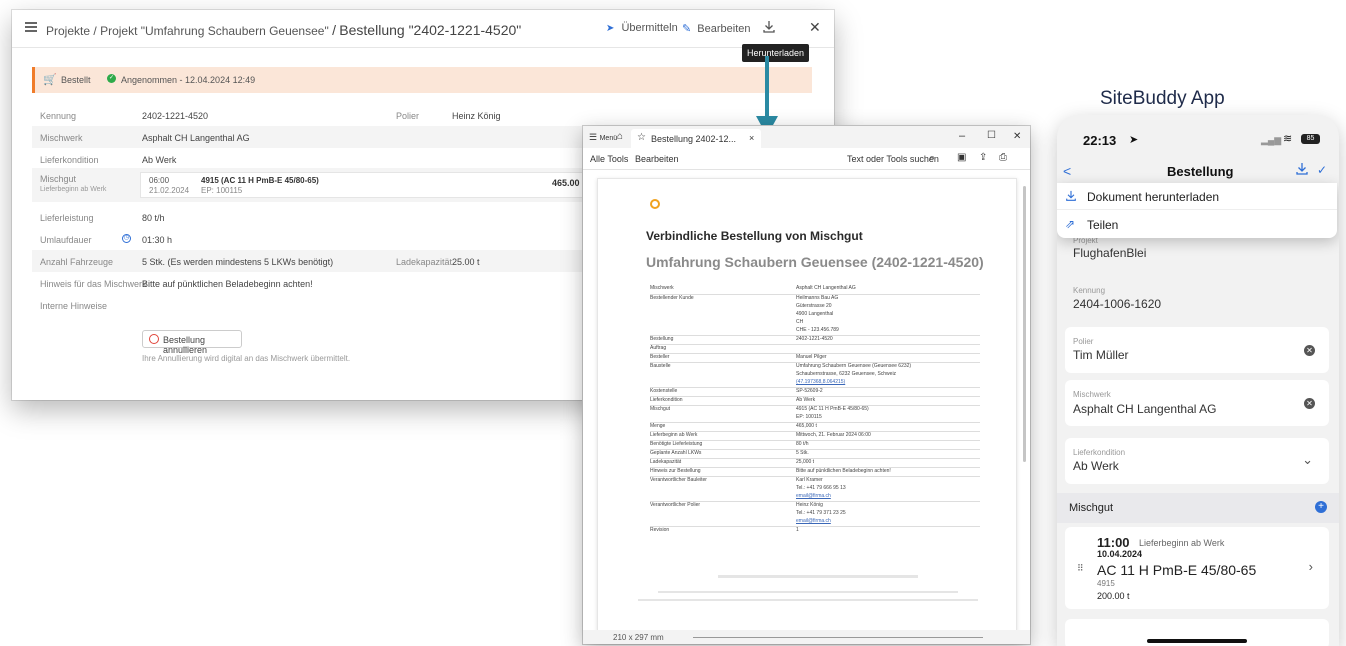 The image size is (1346, 646). I want to click on field-label: Mischwerk, so click(61, 138).